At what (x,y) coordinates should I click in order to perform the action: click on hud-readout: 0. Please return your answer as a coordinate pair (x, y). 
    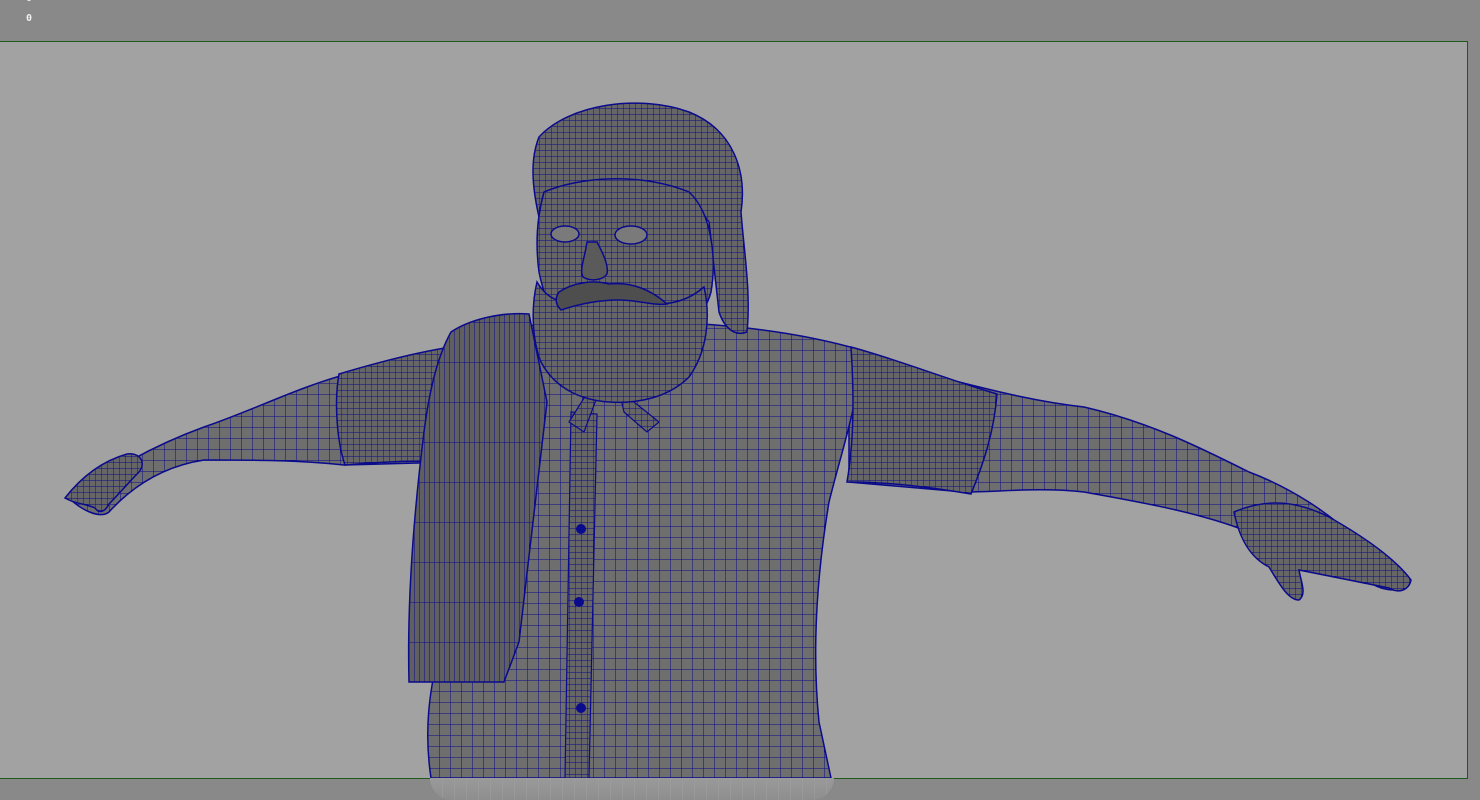
    Looking at the image, I should click on (29, 18).